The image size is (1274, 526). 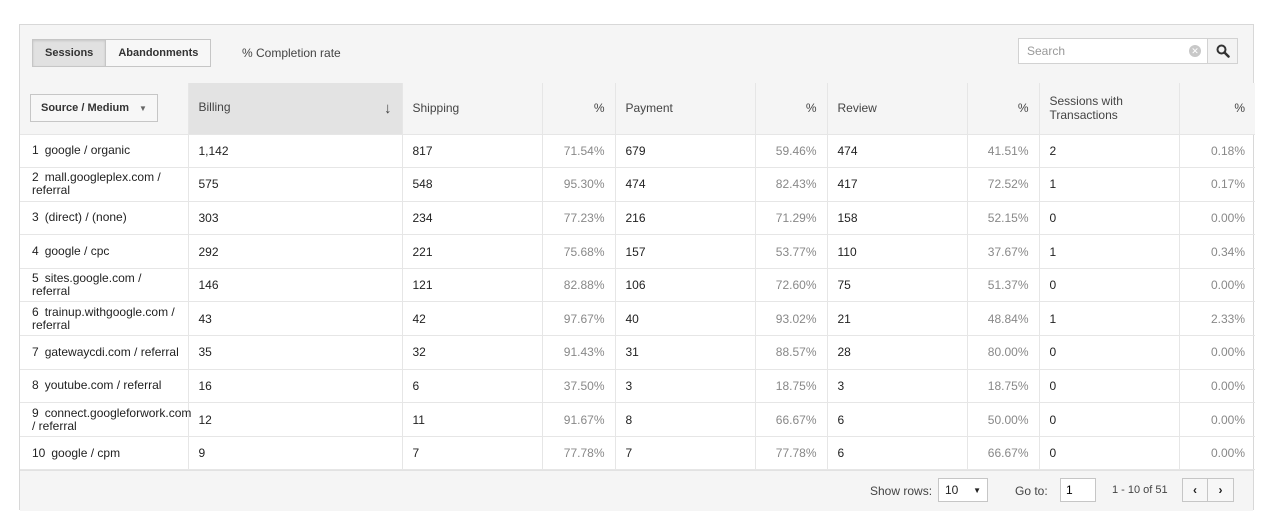 What do you see at coordinates (685, 285) in the screenshot?
I see `payment-cell: 106` at bounding box center [685, 285].